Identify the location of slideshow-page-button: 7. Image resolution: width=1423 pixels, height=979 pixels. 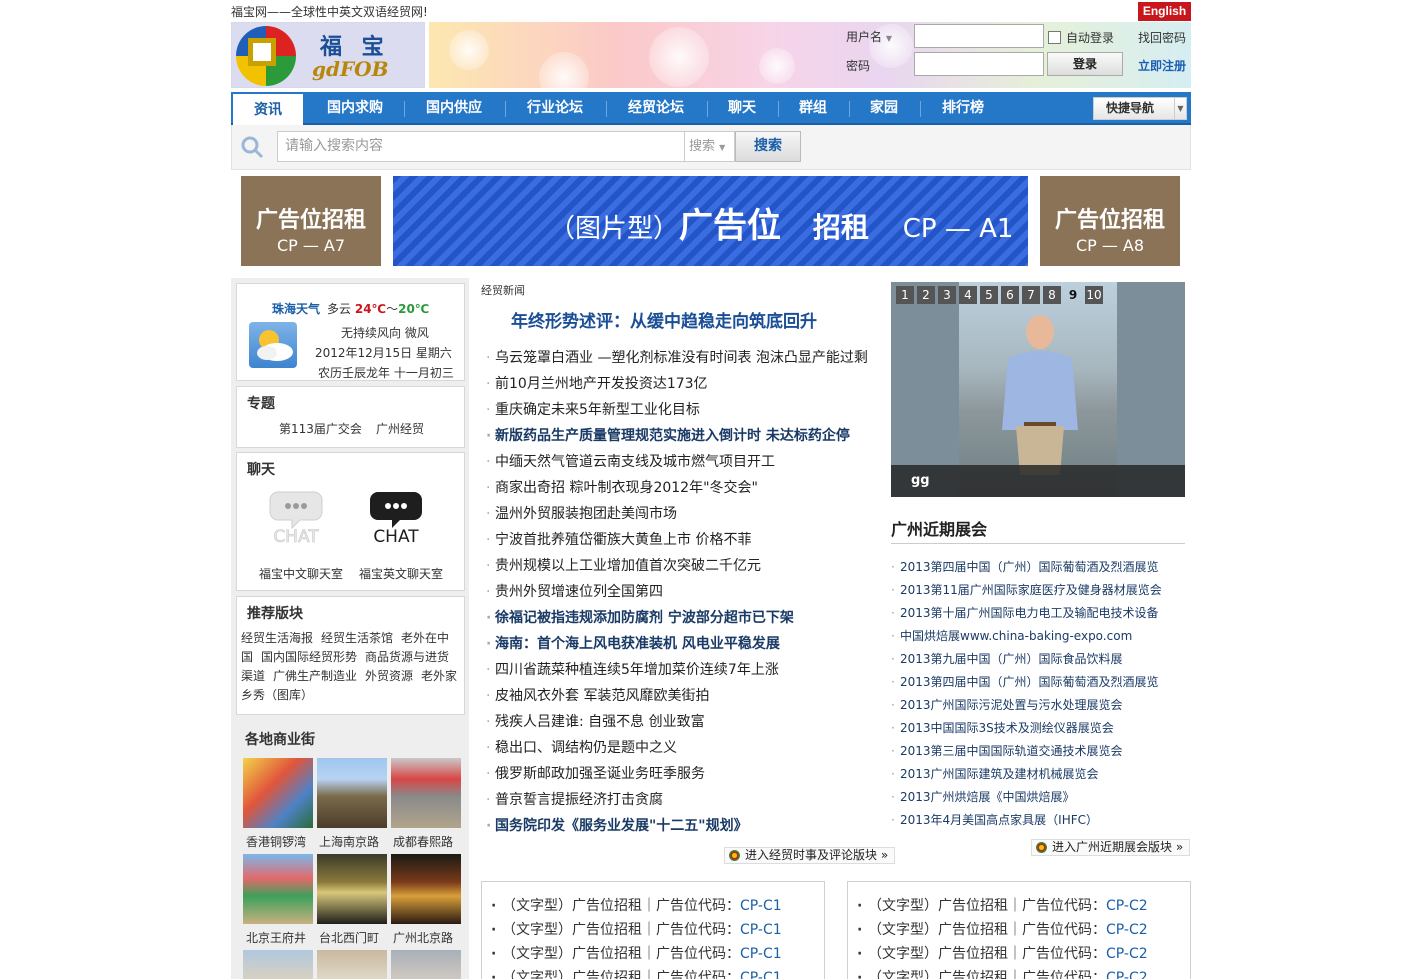
(1031, 295).